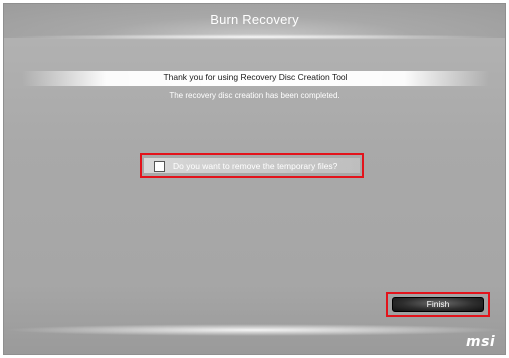 This screenshot has height=358, width=509. I want to click on msi-logo: msi, so click(481, 342).